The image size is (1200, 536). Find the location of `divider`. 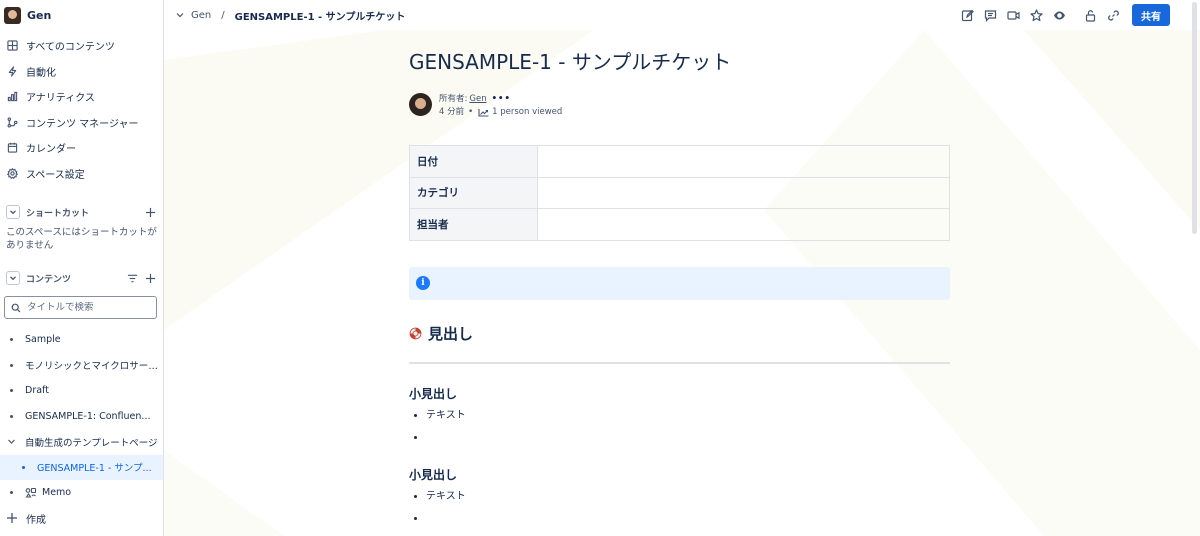

divider is located at coordinates (679, 362).